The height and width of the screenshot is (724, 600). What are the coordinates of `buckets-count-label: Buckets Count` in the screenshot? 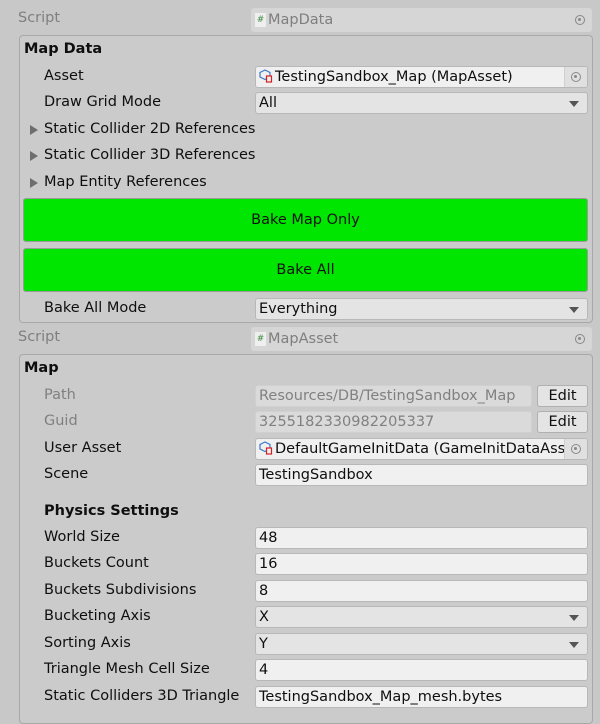 It's located at (96, 563).